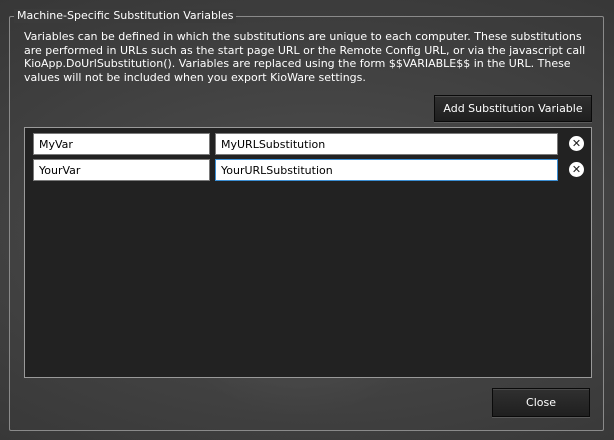 Image resolution: width=614 pixels, height=440 pixels. Describe the element at coordinates (513, 108) in the screenshot. I see `add-substitution-variable-button: Add Substitution Variable` at that location.